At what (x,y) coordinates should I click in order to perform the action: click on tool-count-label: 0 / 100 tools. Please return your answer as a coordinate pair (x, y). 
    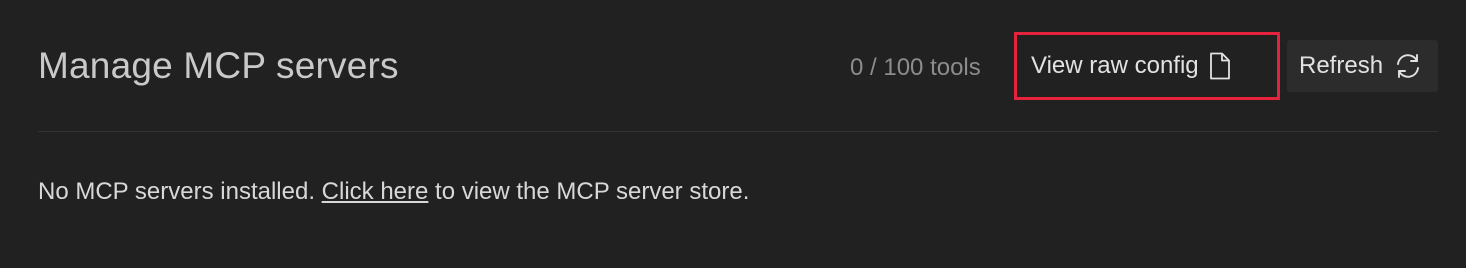
    Looking at the image, I should click on (915, 67).